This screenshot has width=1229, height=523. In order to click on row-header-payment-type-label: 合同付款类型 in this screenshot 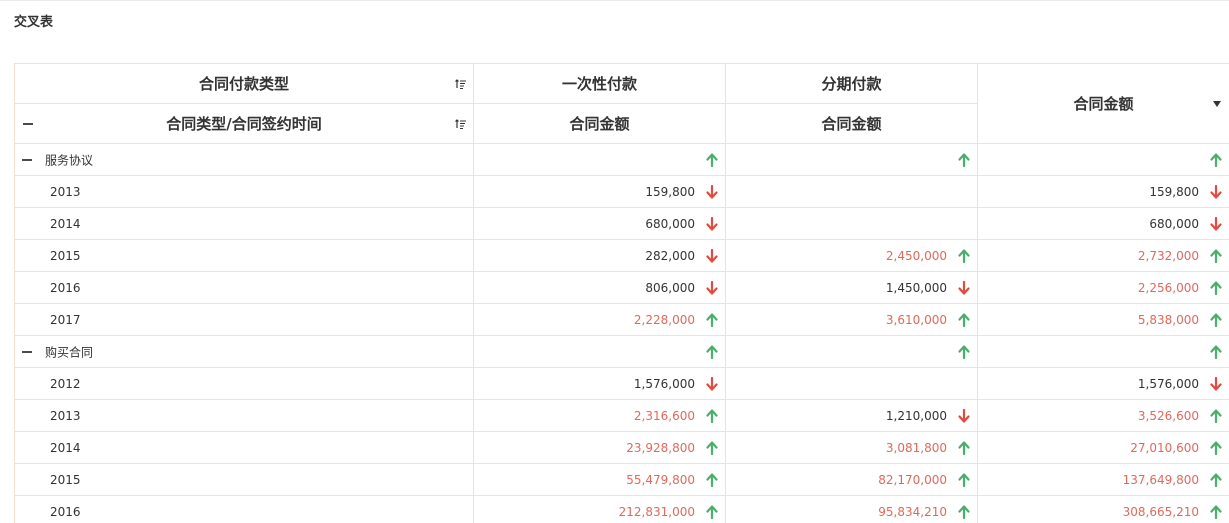, I will do `click(243, 84)`.